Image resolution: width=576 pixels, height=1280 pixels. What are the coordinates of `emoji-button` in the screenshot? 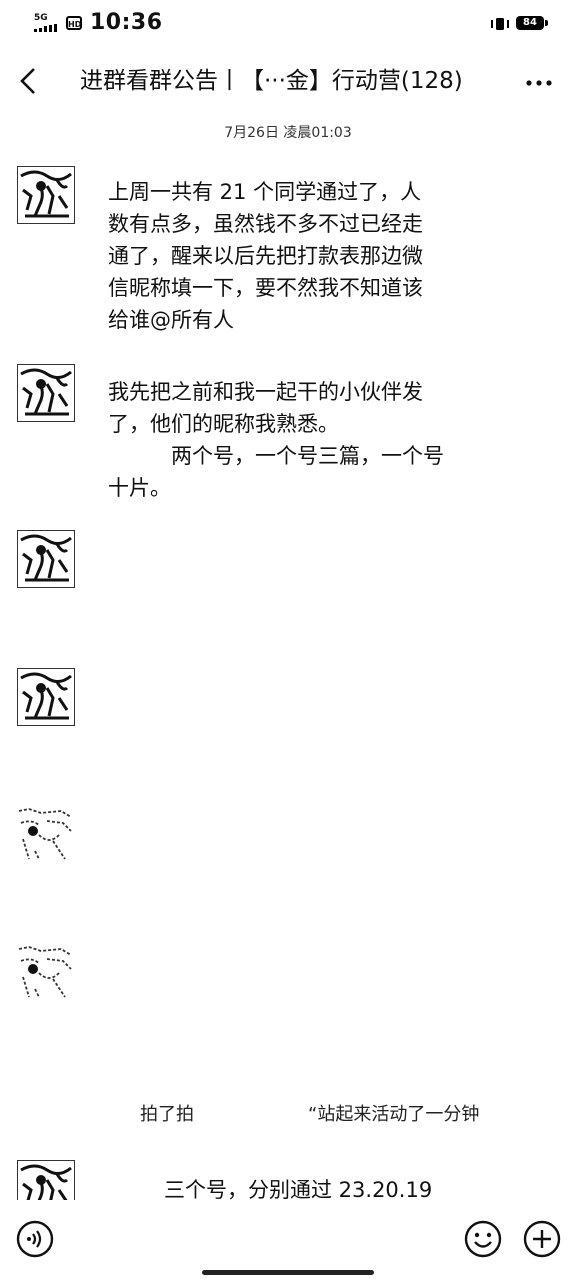 It's located at (483, 1239).